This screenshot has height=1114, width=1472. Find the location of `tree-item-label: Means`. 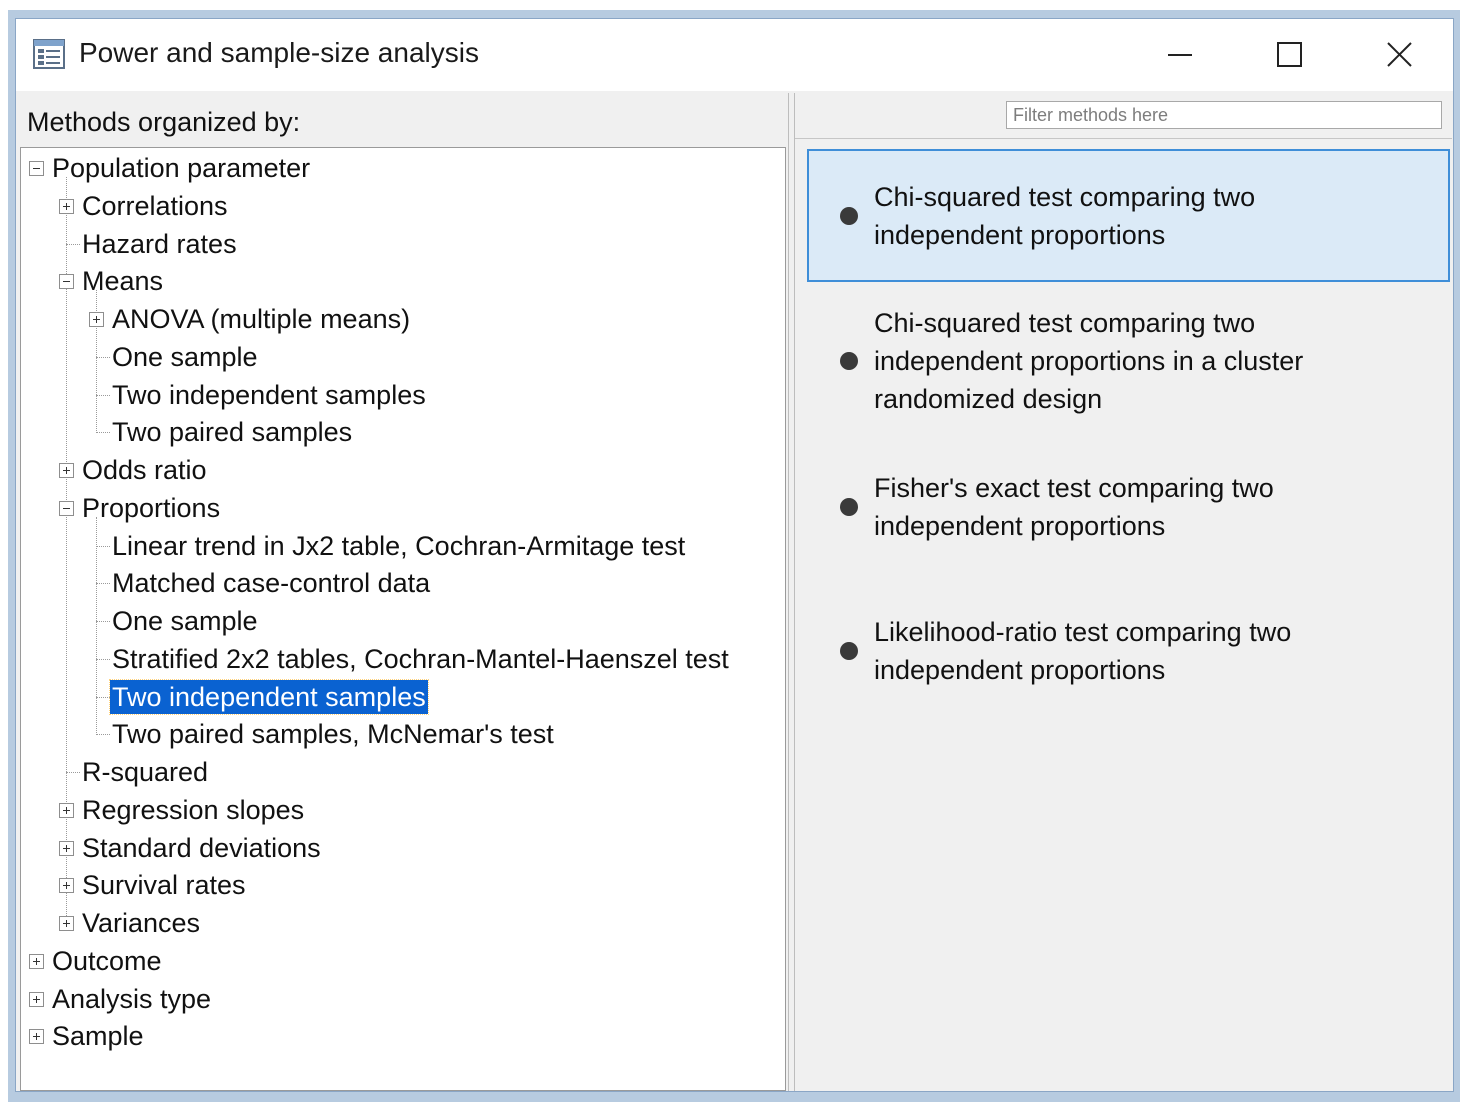

tree-item-label: Means is located at coordinates (123, 281).